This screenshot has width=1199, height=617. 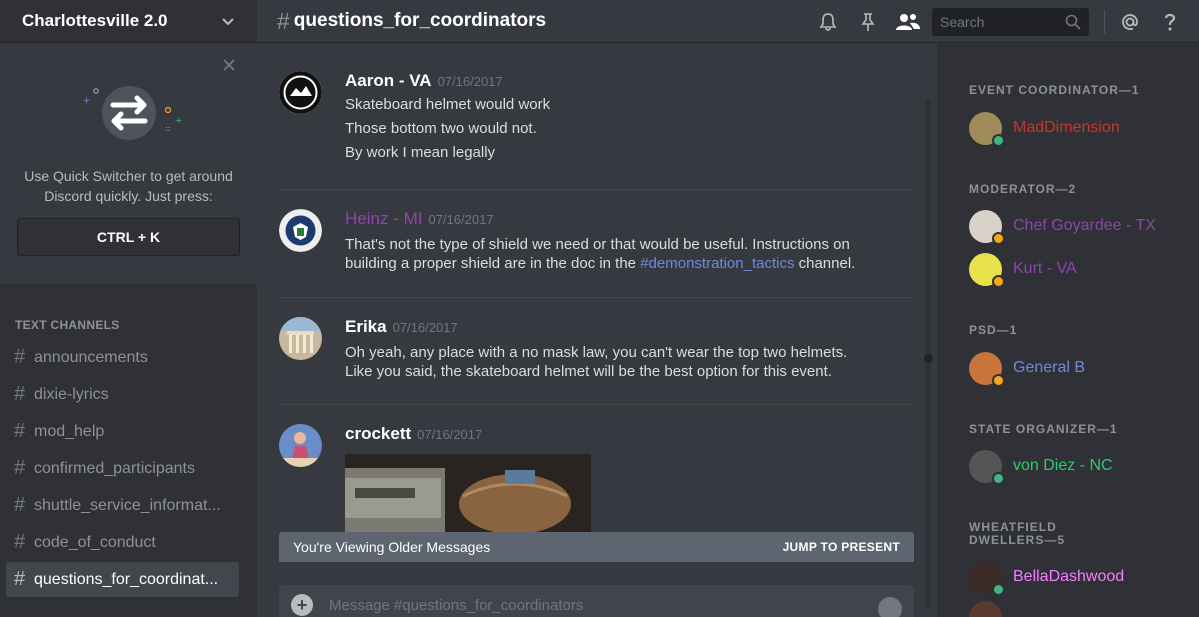 What do you see at coordinates (128, 176) in the screenshot?
I see `hint-line-1: Use Quick Switcher to get around` at bounding box center [128, 176].